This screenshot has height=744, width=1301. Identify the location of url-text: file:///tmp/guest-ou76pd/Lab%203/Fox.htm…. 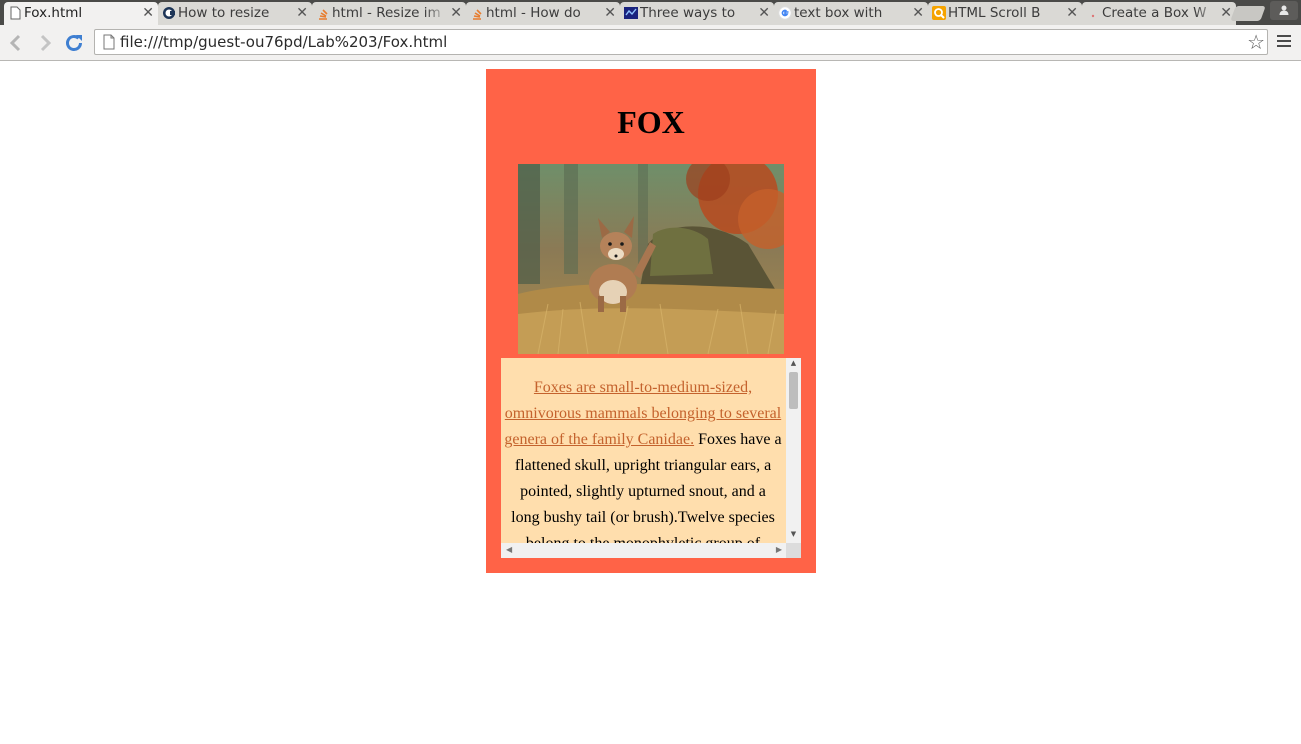
(283, 42).